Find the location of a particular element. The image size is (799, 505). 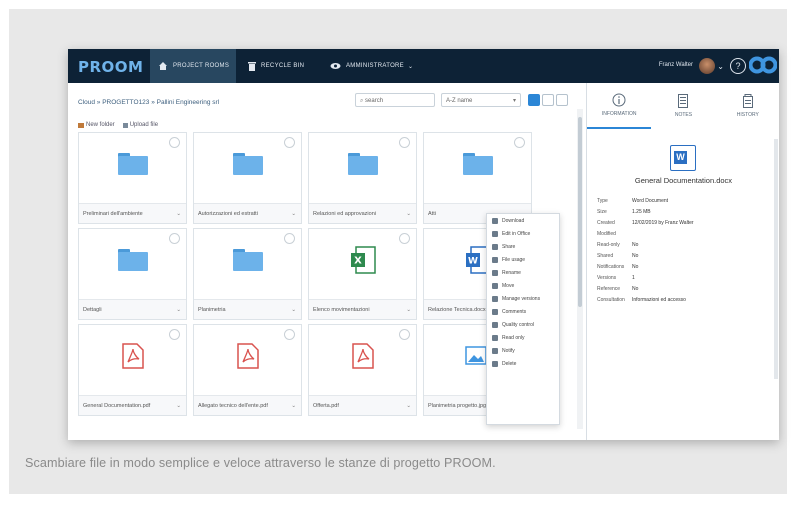

excel-file-icon: X is located at coordinates (363, 260).